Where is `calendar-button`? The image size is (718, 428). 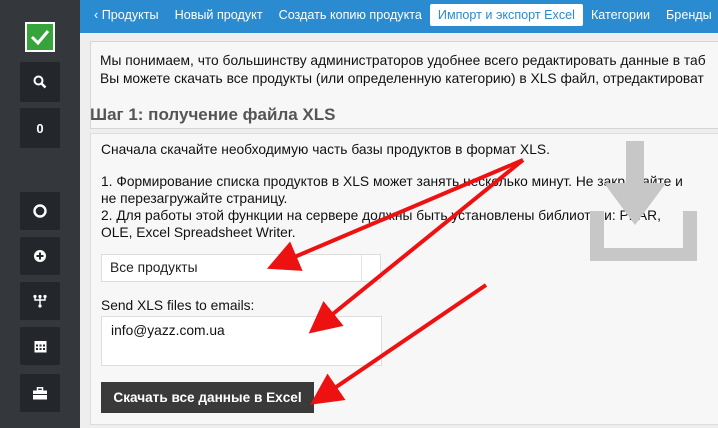
calendar-button is located at coordinates (40, 346).